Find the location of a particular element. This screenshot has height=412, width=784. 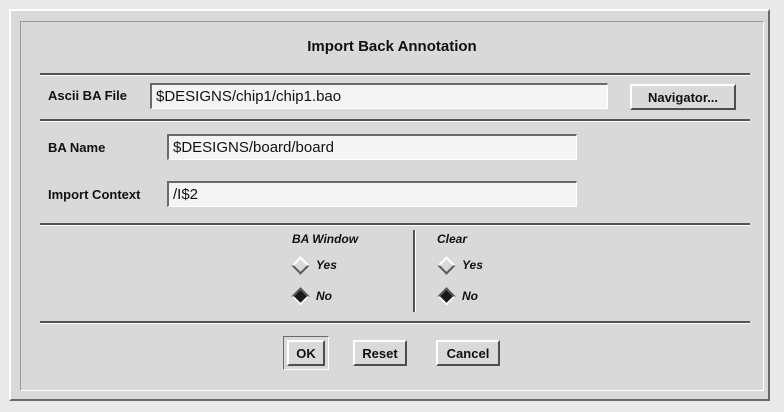

separator-file is located at coordinates (395, 120).